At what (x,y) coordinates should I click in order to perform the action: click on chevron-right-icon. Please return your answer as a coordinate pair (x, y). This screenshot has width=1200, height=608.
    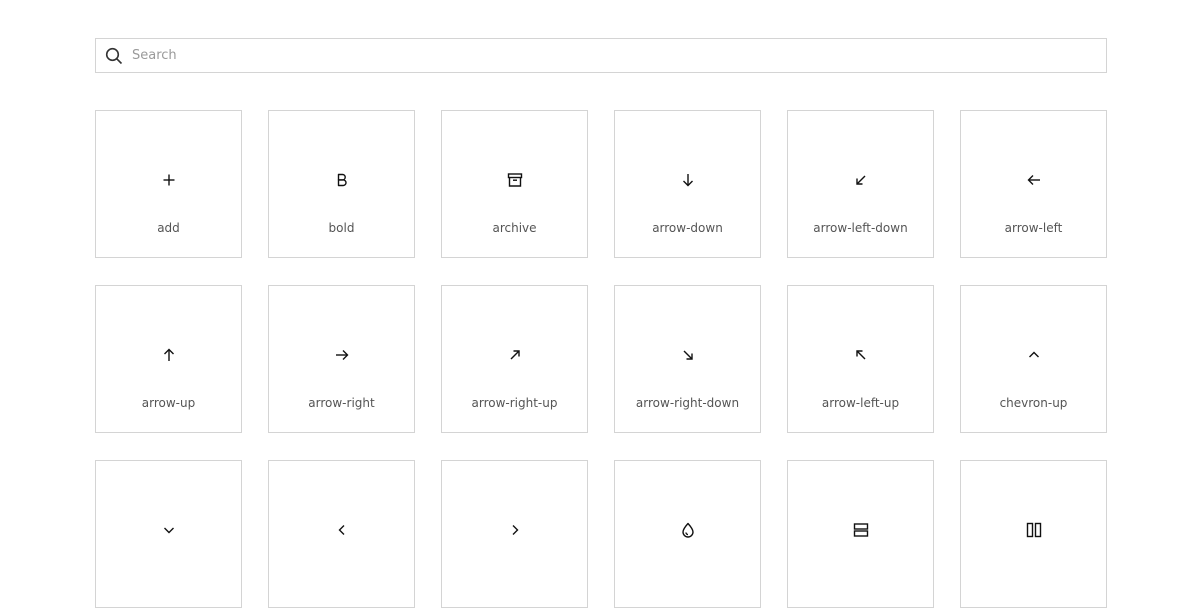
    Looking at the image, I should click on (515, 530).